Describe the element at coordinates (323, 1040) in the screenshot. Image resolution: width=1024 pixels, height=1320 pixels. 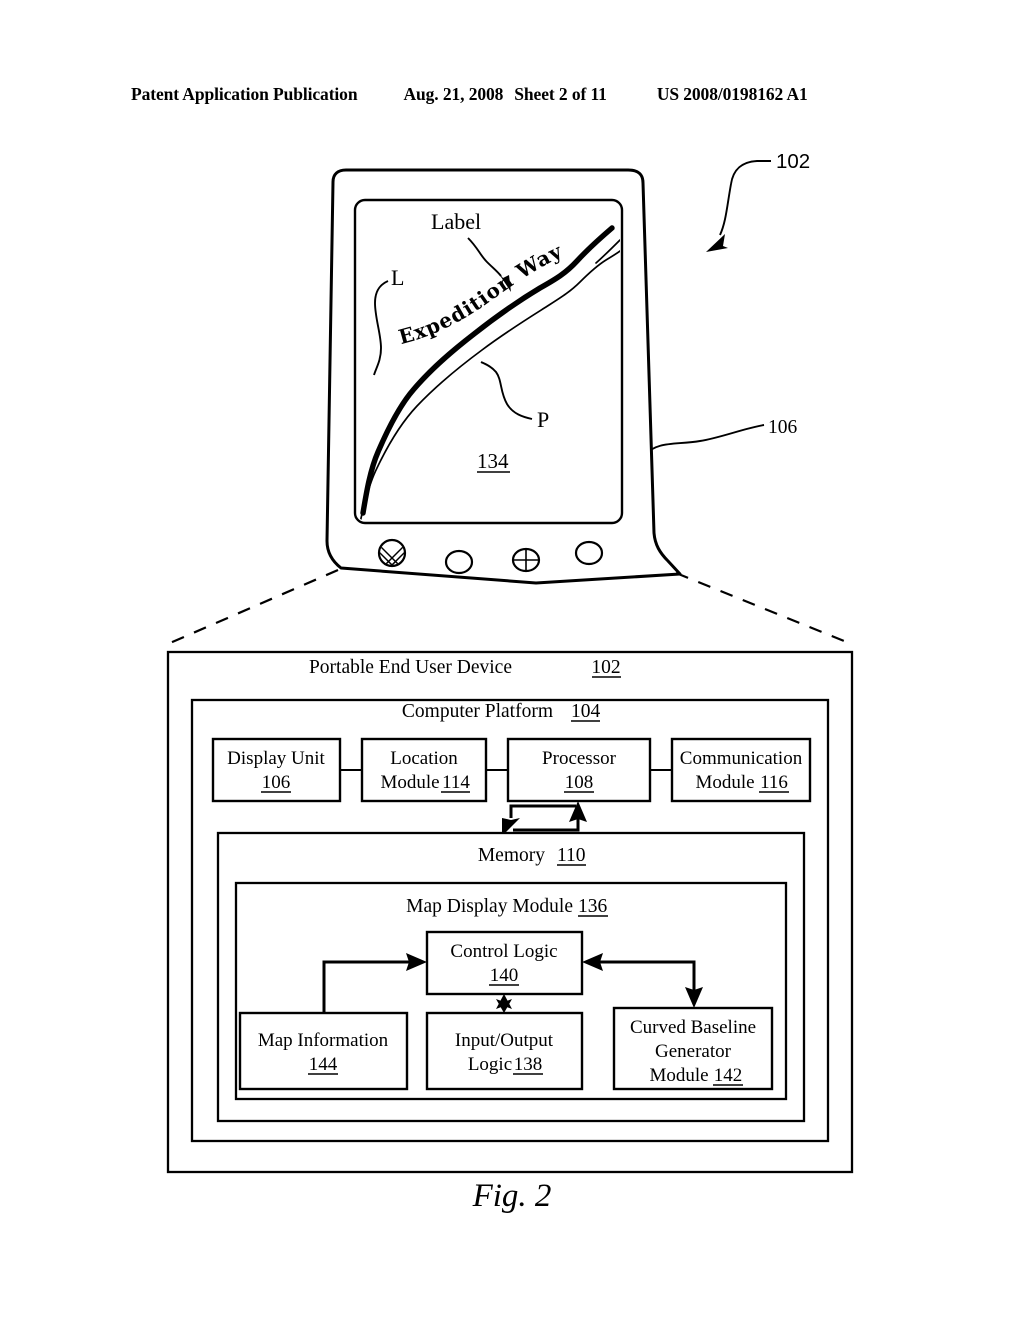
I see `module-map-information-label: Map Information` at that location.